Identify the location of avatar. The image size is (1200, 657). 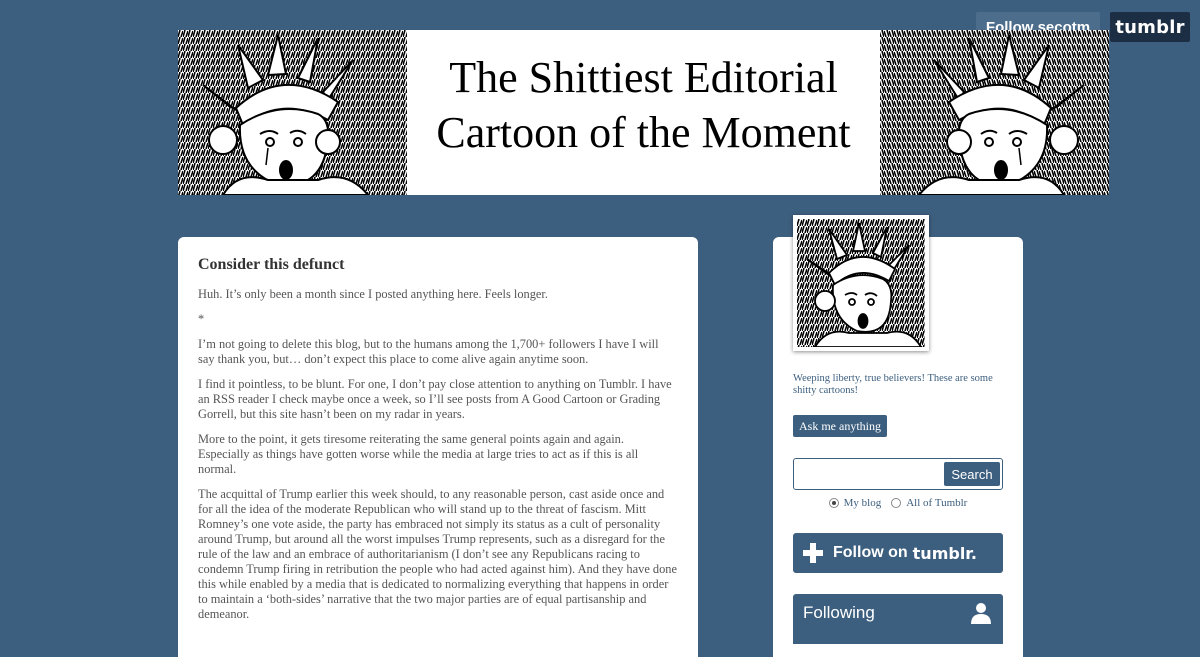
(861, 283).